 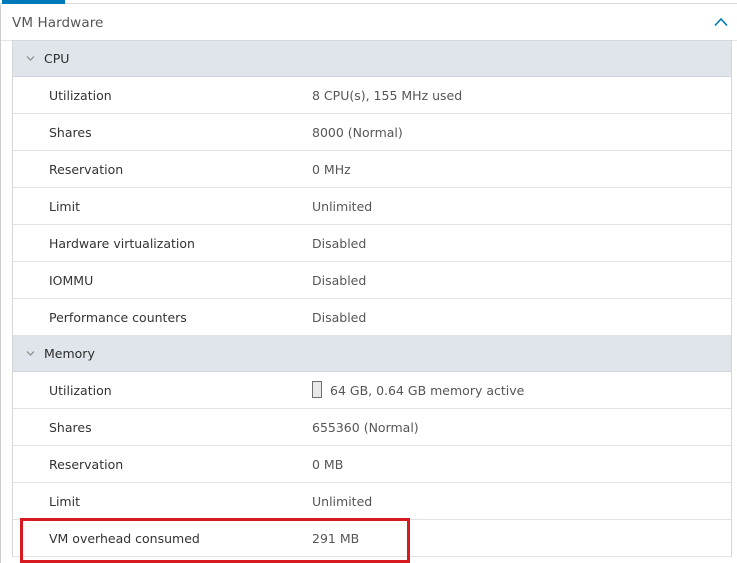 I want to click on memory-shares-row: Shares 655360 (Normal), so click(x=372, y=427).